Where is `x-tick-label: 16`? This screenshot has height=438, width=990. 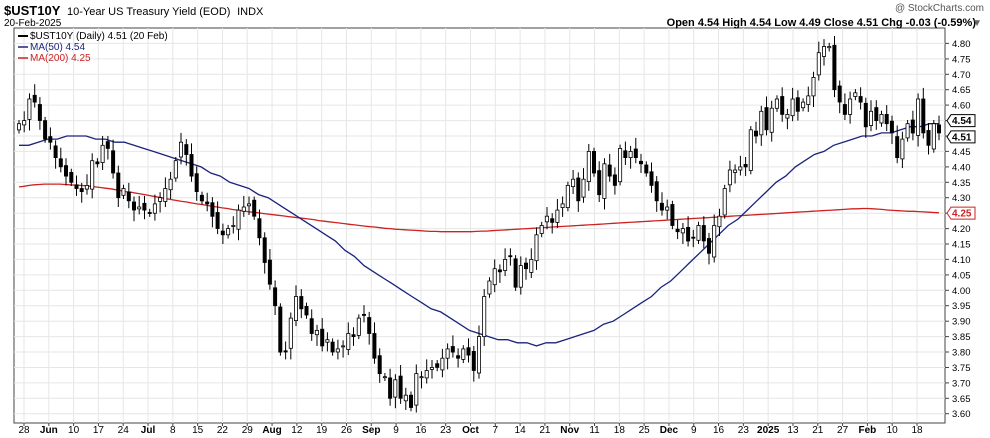
x-tick-label: 16 is located at coordinates (719, 430).